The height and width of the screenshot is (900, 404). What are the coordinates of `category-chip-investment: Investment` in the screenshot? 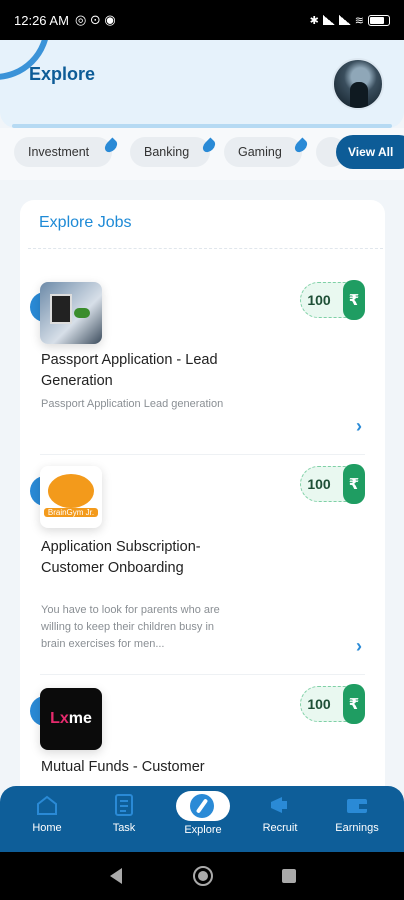 It's located at (67, 152).